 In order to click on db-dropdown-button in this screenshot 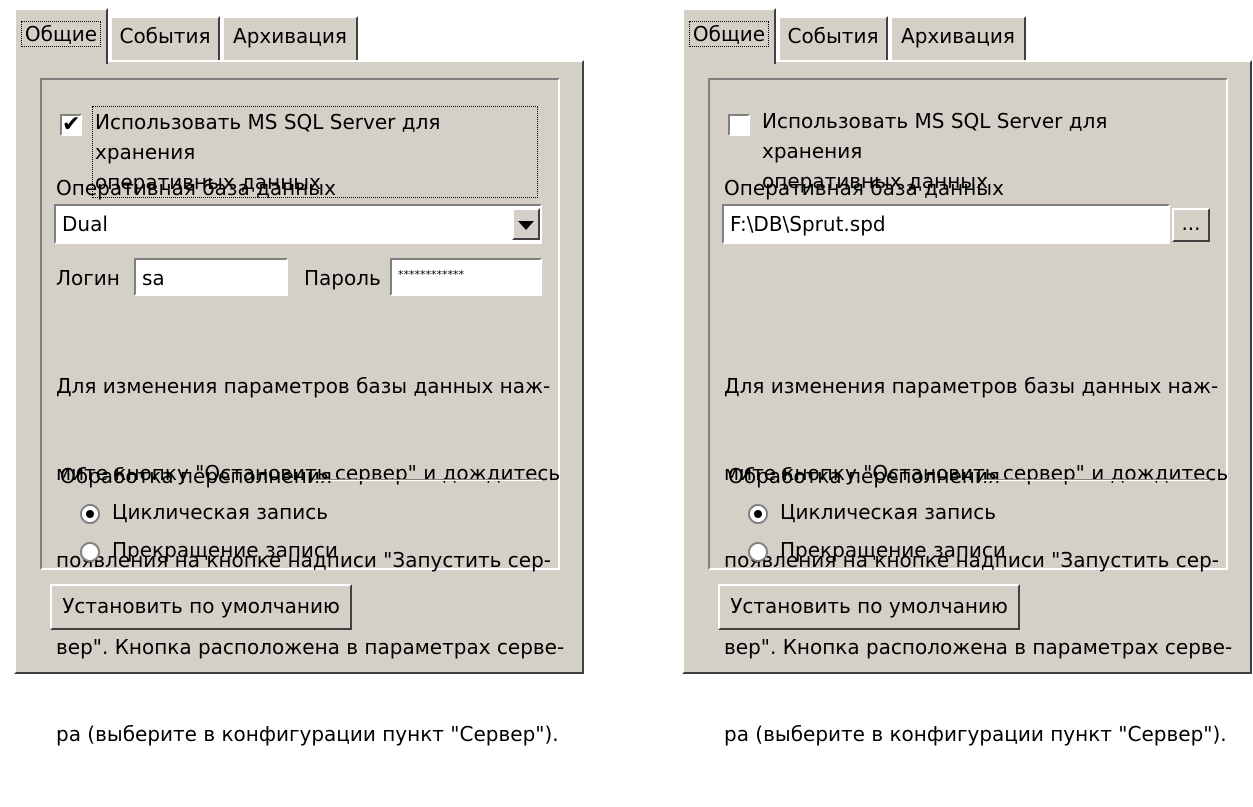, I will do `click(526, 224)`.